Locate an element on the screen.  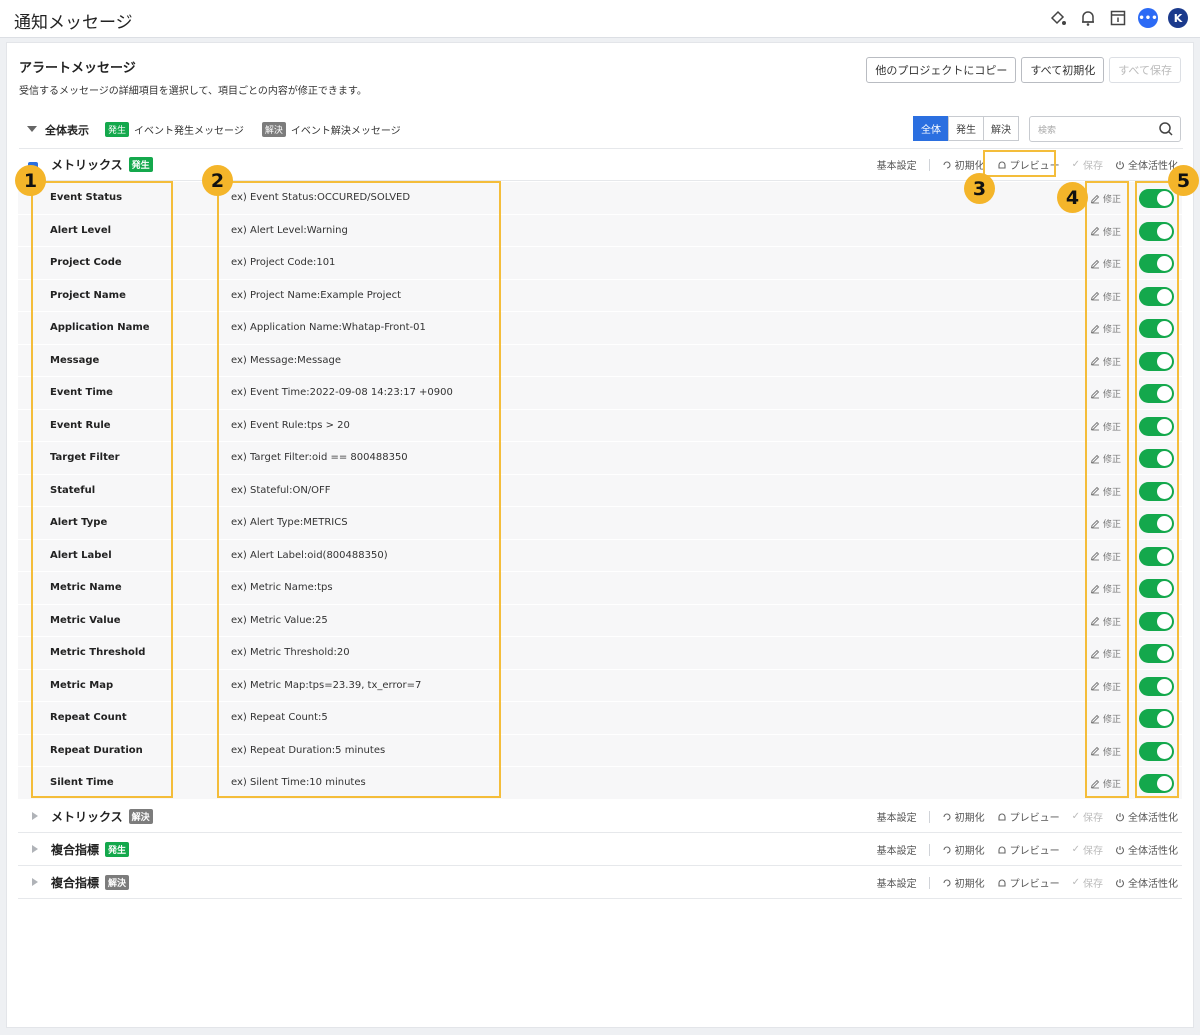
paint-bucket-icon is located at coordinates (1058, 18).